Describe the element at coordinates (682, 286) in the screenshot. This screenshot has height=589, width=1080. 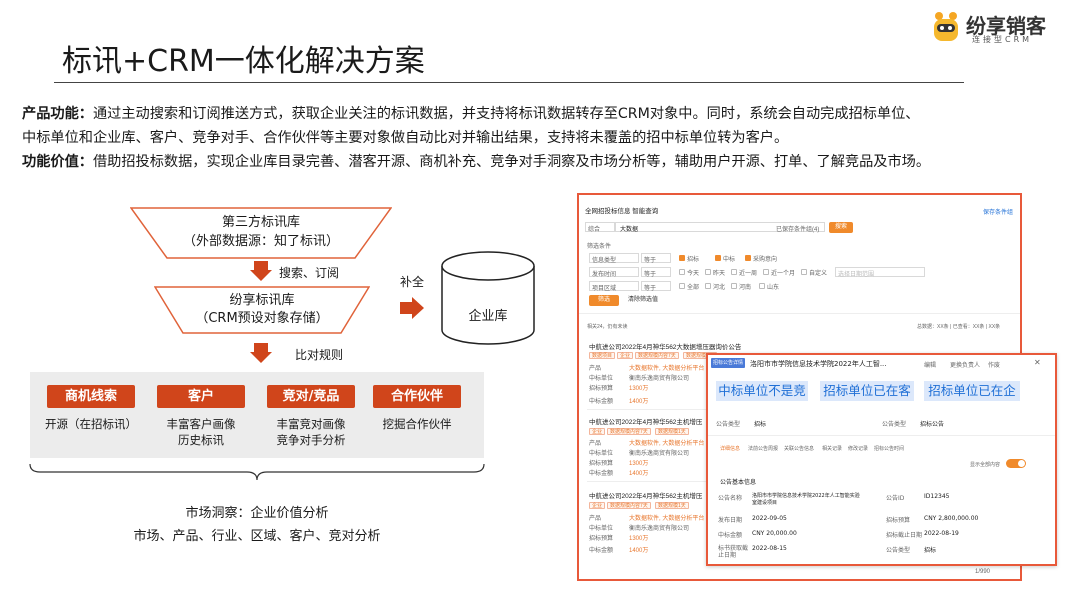
I see `checkbox-all` at that location.